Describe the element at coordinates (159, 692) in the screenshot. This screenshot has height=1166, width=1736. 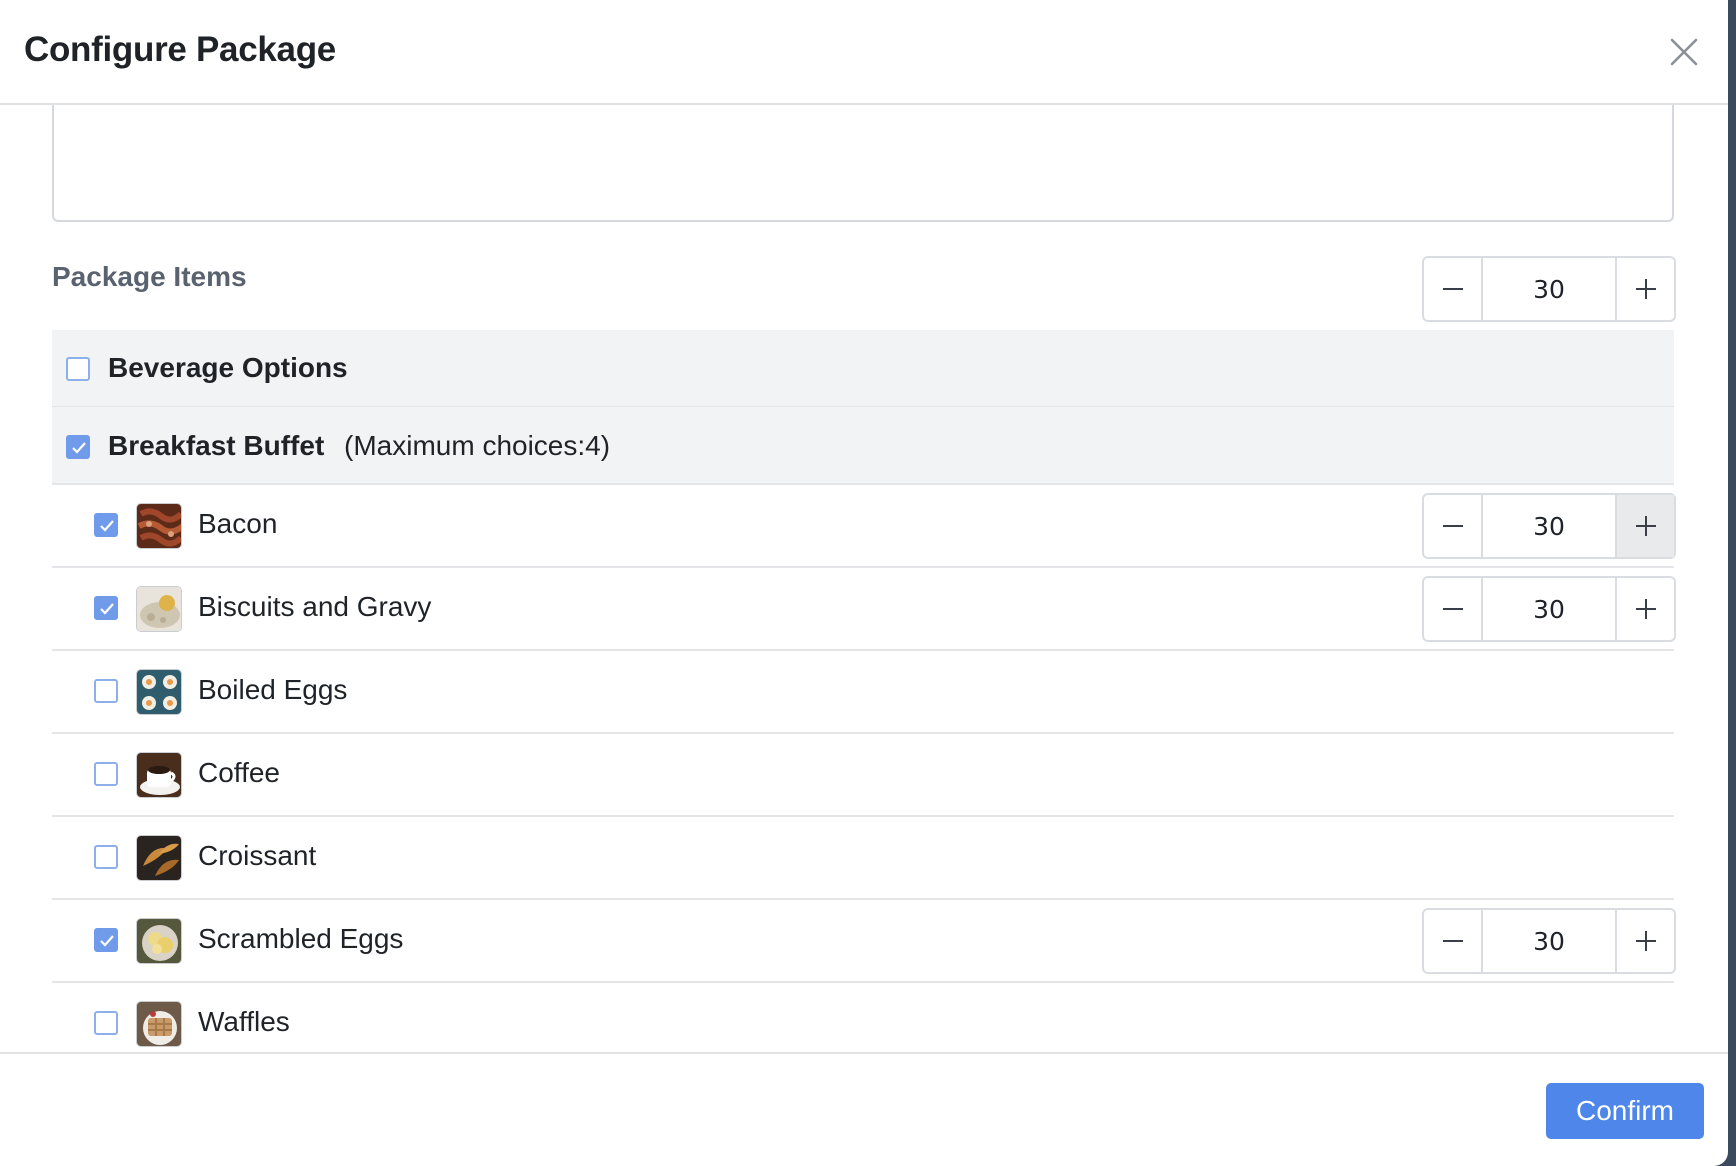
I see `boiled-eggs-thumbnail` at that location.